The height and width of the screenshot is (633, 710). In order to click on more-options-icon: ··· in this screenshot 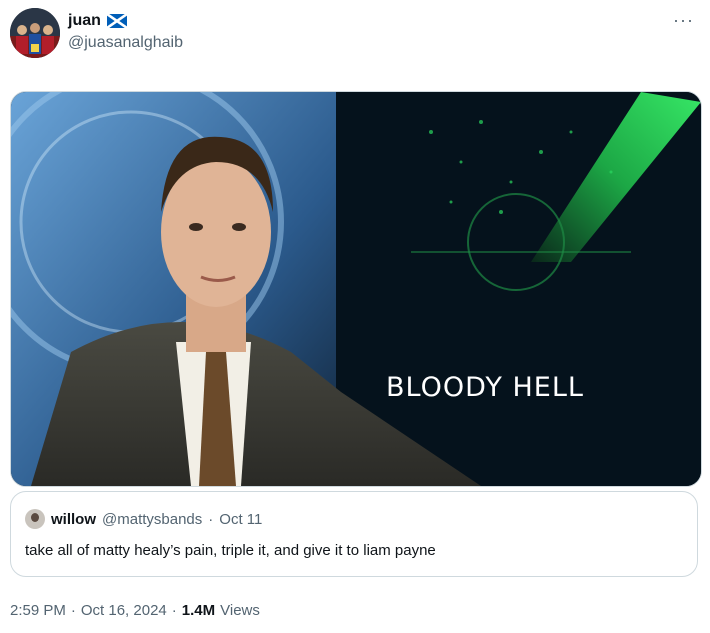, I will do `click(683, 20)`.